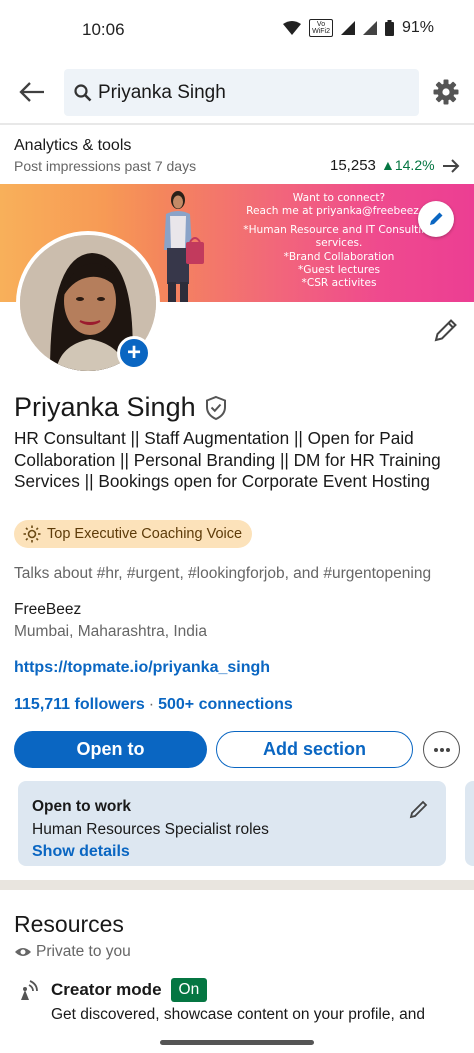  What do you see at coordinates (150, 829) in the screenshot?
I see `open-to-work-roles: Human Resources Specialist roles` at bounding box center [150, 829].